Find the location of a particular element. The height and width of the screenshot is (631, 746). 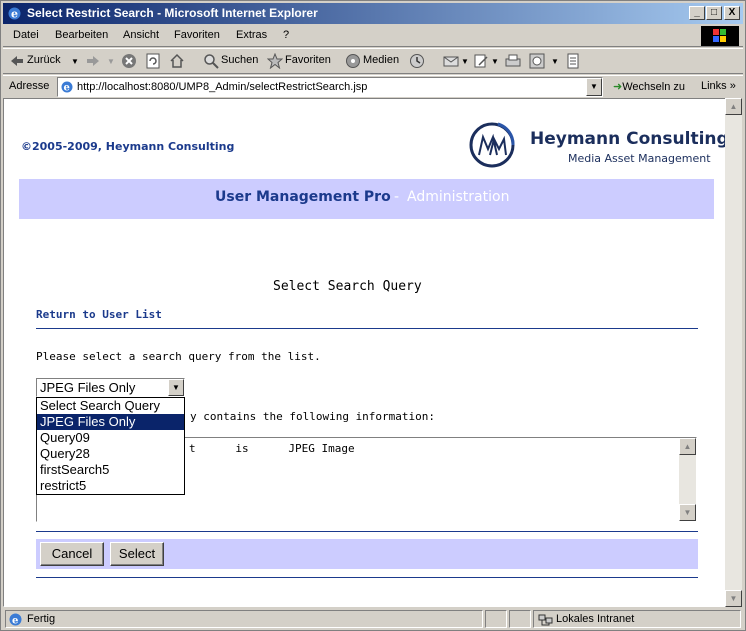

menu-favoriten: Favoriten is located at coordinates (197, 35).